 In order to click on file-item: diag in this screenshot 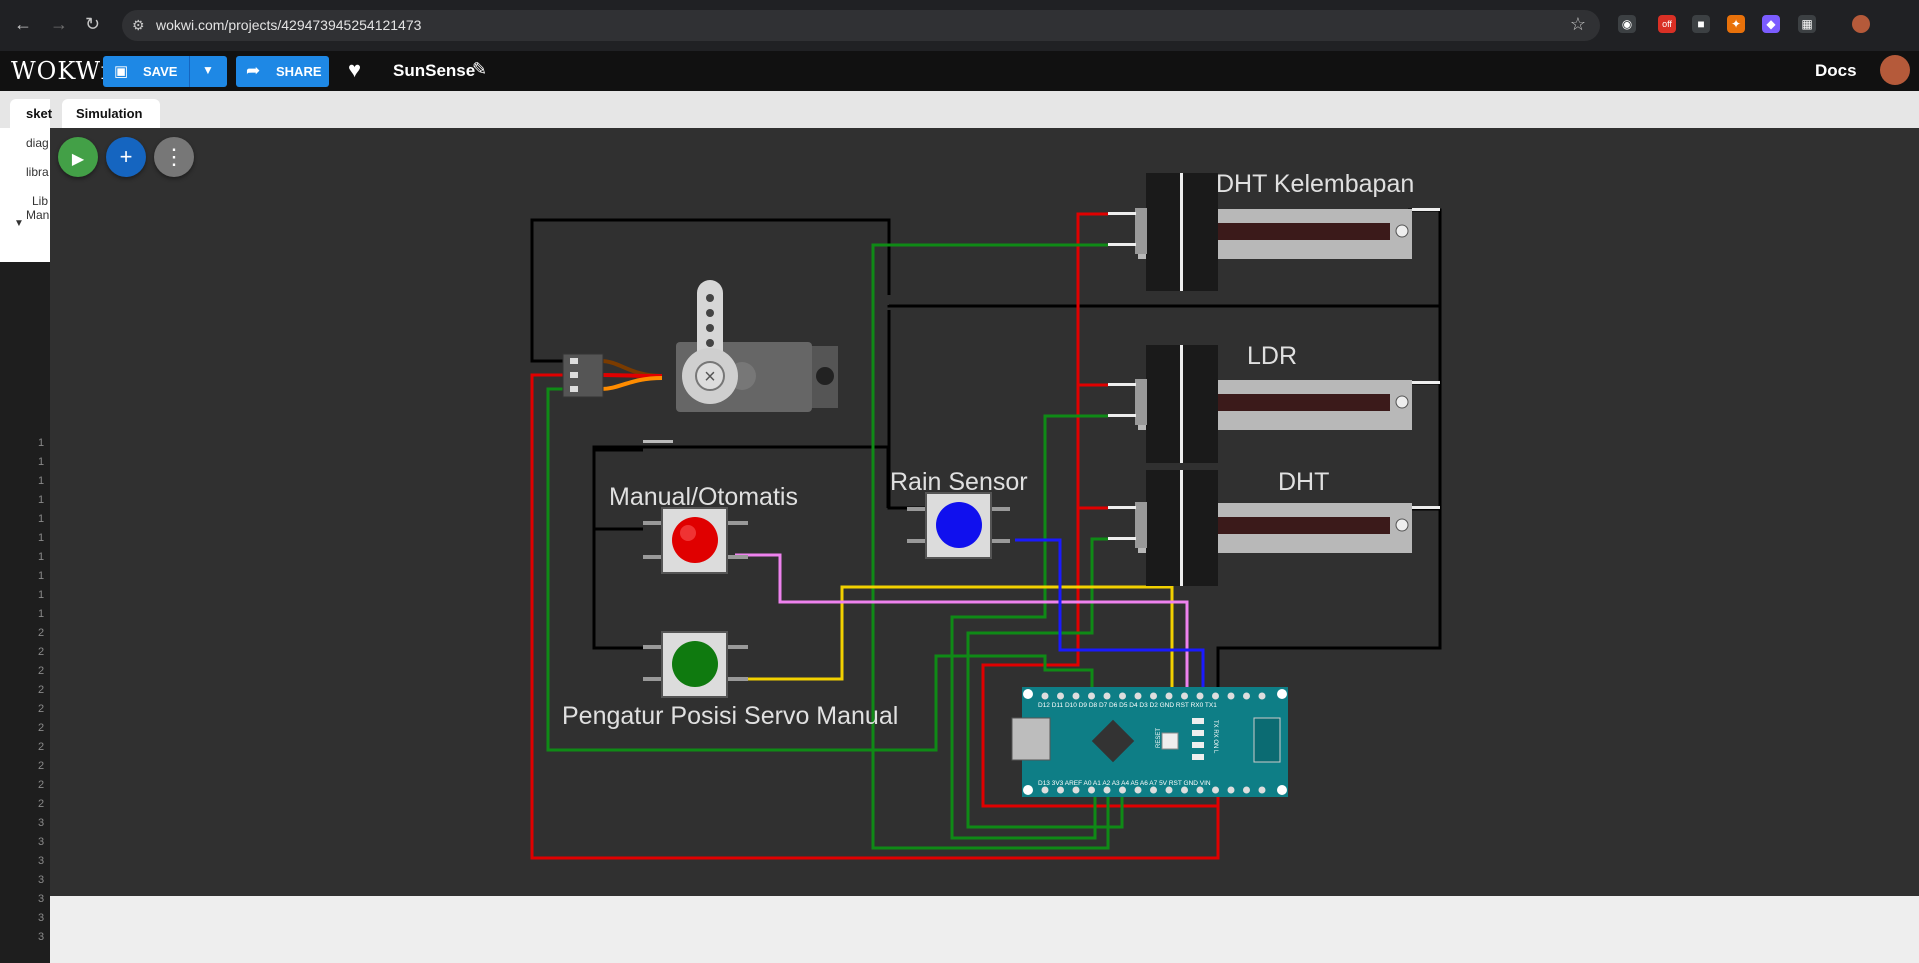, I will do `click(37, 143)`.